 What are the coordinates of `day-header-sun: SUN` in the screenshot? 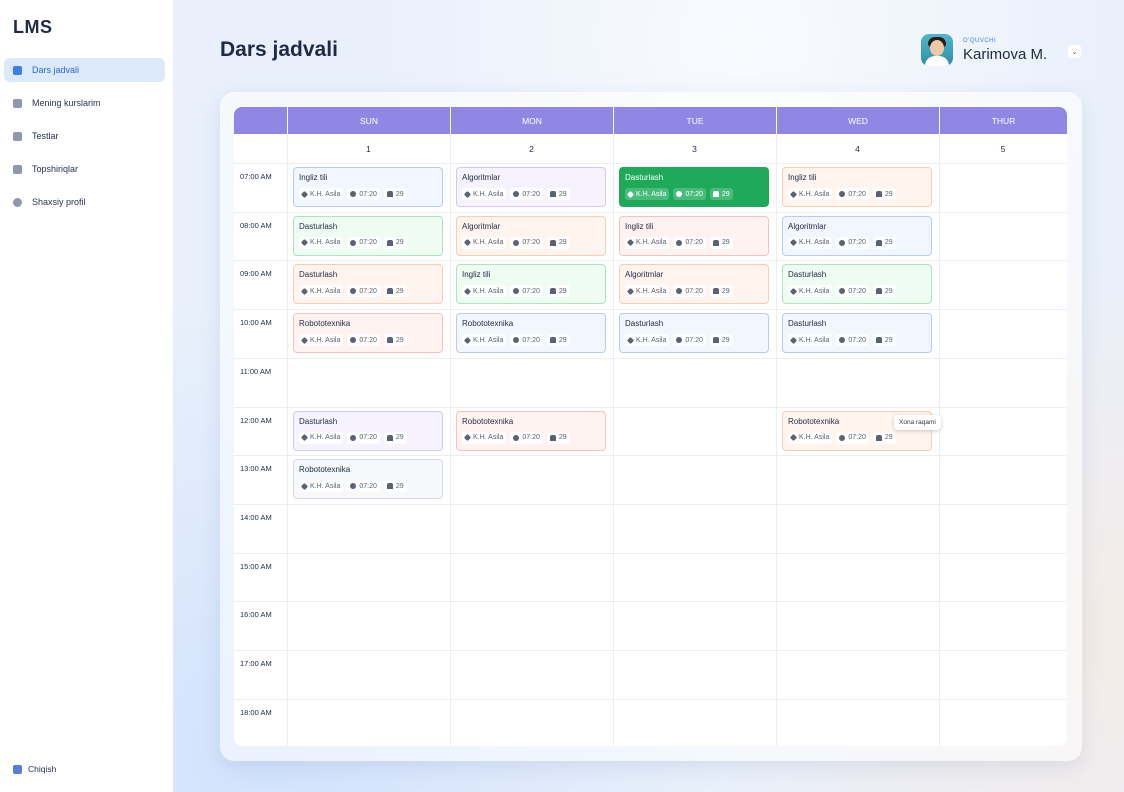 It's located at (368, 120).